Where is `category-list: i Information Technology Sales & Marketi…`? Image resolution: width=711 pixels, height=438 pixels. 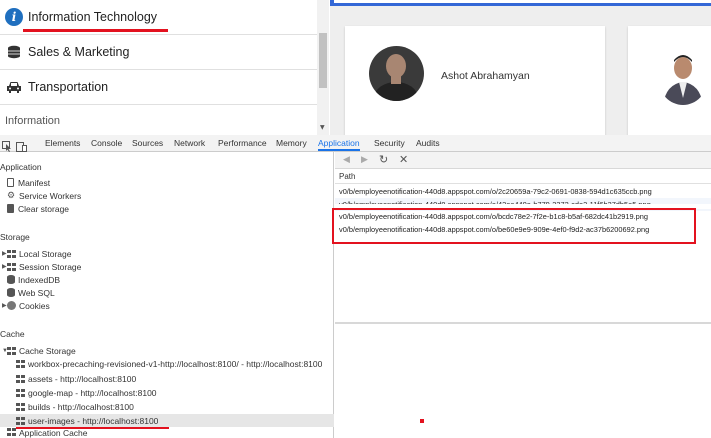 category-list: i Information Technology Sales & Marketi… is located at coordinates (158, 67).